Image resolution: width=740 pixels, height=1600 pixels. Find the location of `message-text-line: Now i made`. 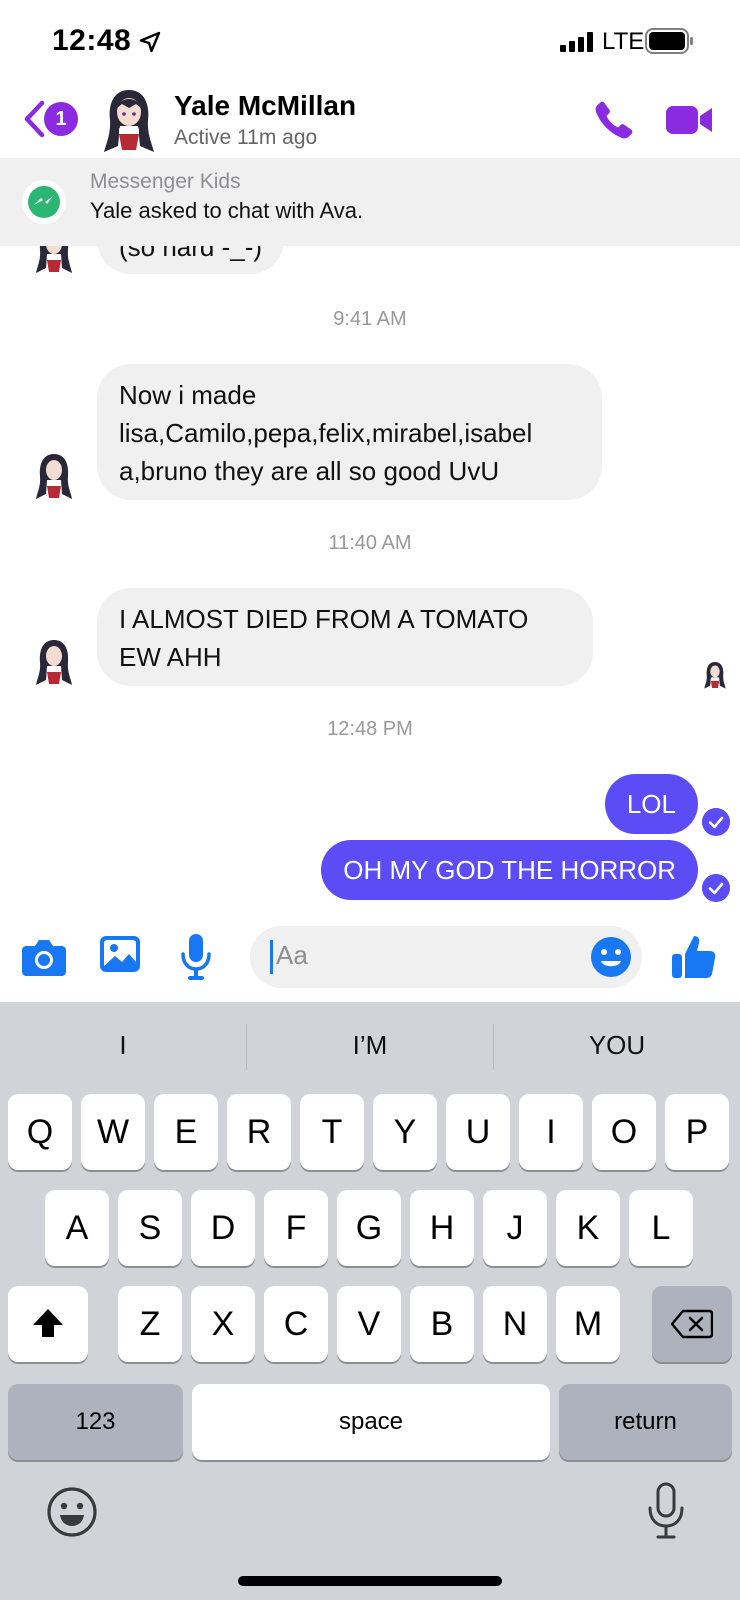

message-text-line: Now i made is located at coordinates (188, 395).